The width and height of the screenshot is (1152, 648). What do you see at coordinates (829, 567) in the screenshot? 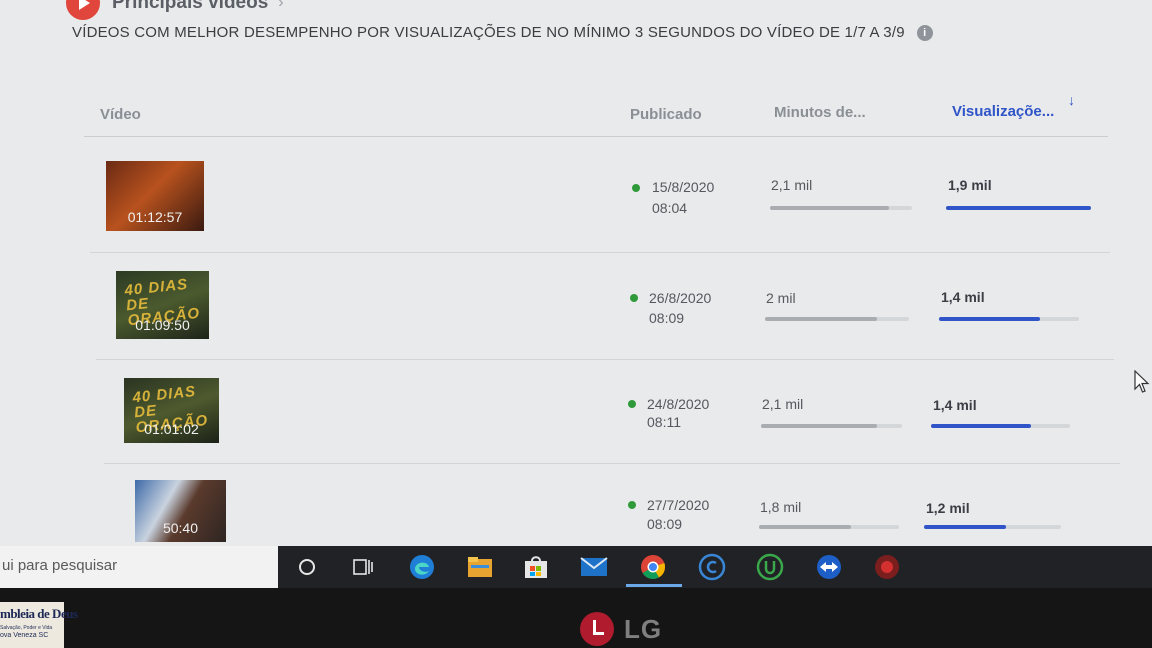
I see `app-teamviewer-icon` at bounding box center [829, 567].